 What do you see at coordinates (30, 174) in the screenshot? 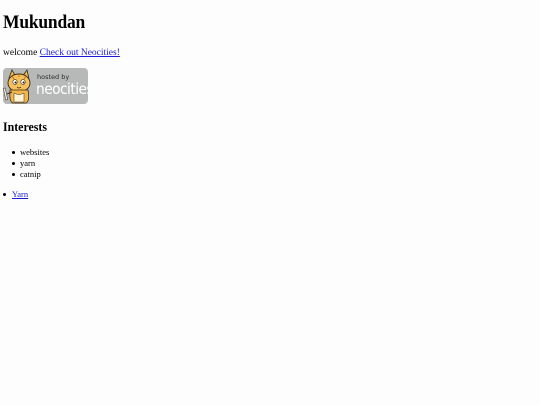
I see `list-item: catnip` at bounding box center [30, 174].